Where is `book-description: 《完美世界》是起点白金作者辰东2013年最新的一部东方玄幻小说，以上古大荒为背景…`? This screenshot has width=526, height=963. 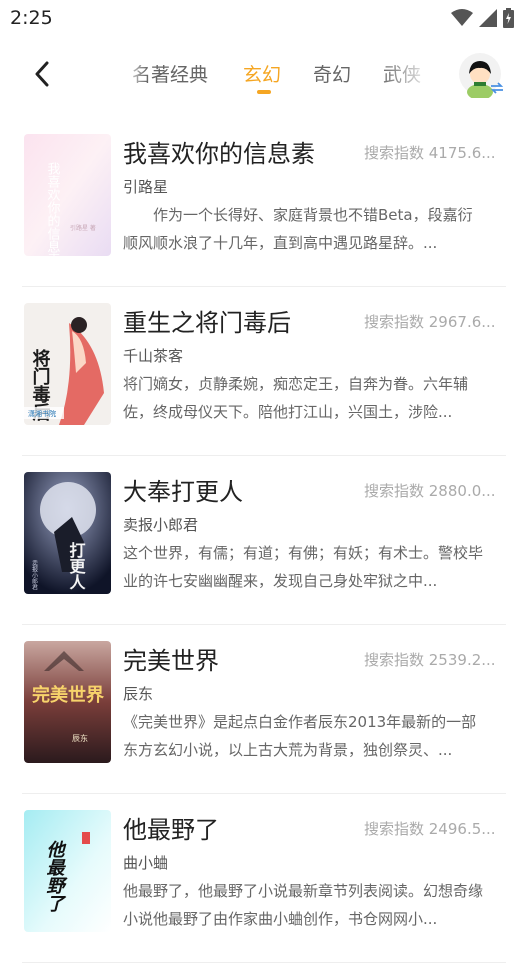 book-description: 《完美世界》是起点白金作者辰东2013年最新的一部东方玄幻小说，以上古大荒为背景… is located at coordinates (300, 736).